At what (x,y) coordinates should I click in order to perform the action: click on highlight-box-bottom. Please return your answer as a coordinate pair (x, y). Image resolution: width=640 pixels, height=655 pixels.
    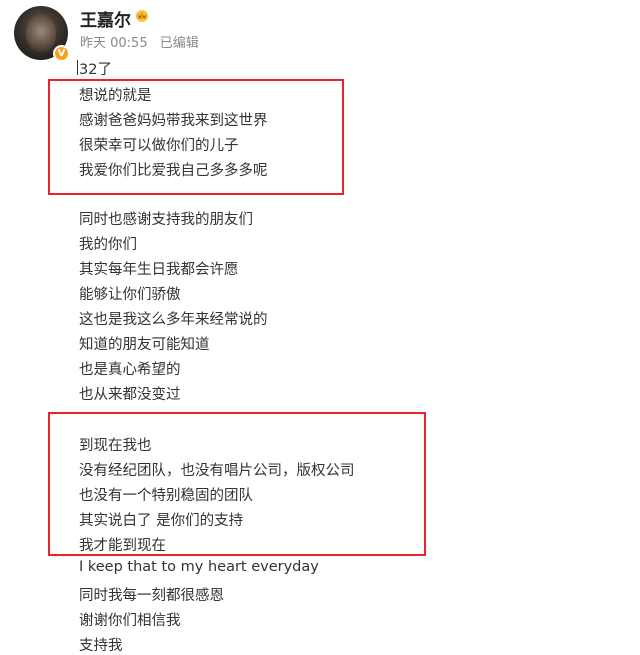
    Looking at the image, I should click on (237, 484).